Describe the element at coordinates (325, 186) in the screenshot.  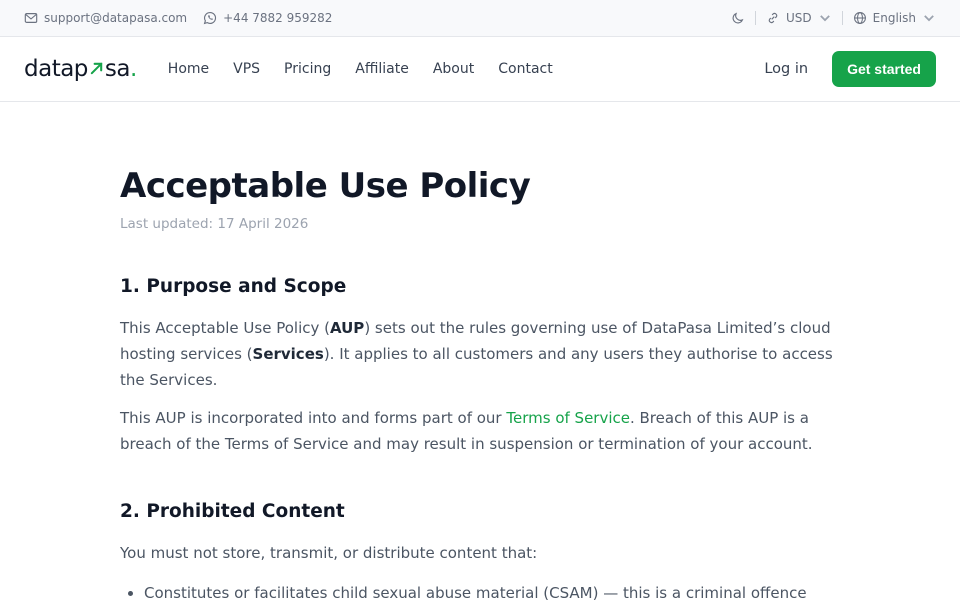
I see `page-title: Acceptable Use Policy` at that location.